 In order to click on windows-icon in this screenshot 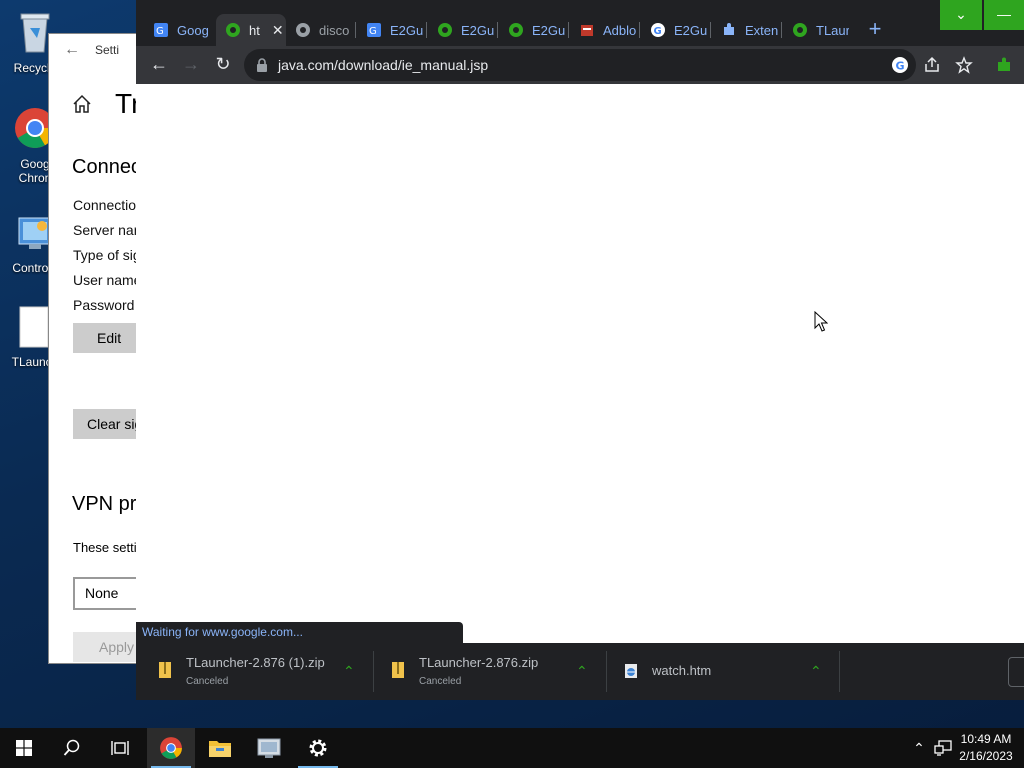, I will do `click(24, 748)`.